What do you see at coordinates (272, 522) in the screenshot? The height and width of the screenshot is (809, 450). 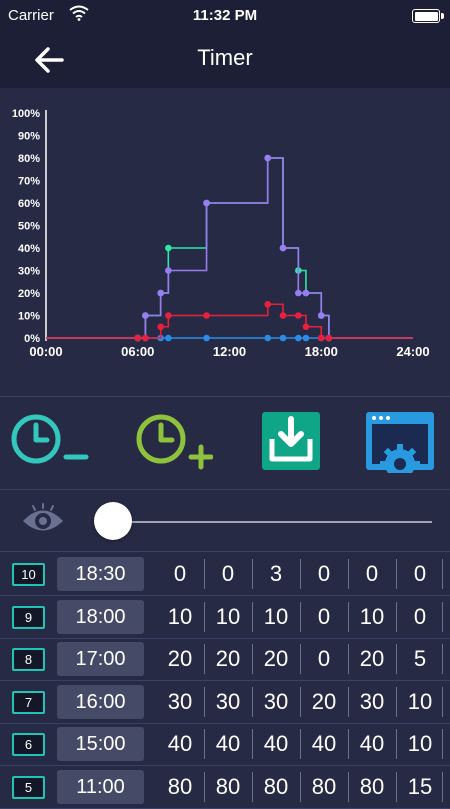 I see `slider-track` at bounding box center [272, 522].